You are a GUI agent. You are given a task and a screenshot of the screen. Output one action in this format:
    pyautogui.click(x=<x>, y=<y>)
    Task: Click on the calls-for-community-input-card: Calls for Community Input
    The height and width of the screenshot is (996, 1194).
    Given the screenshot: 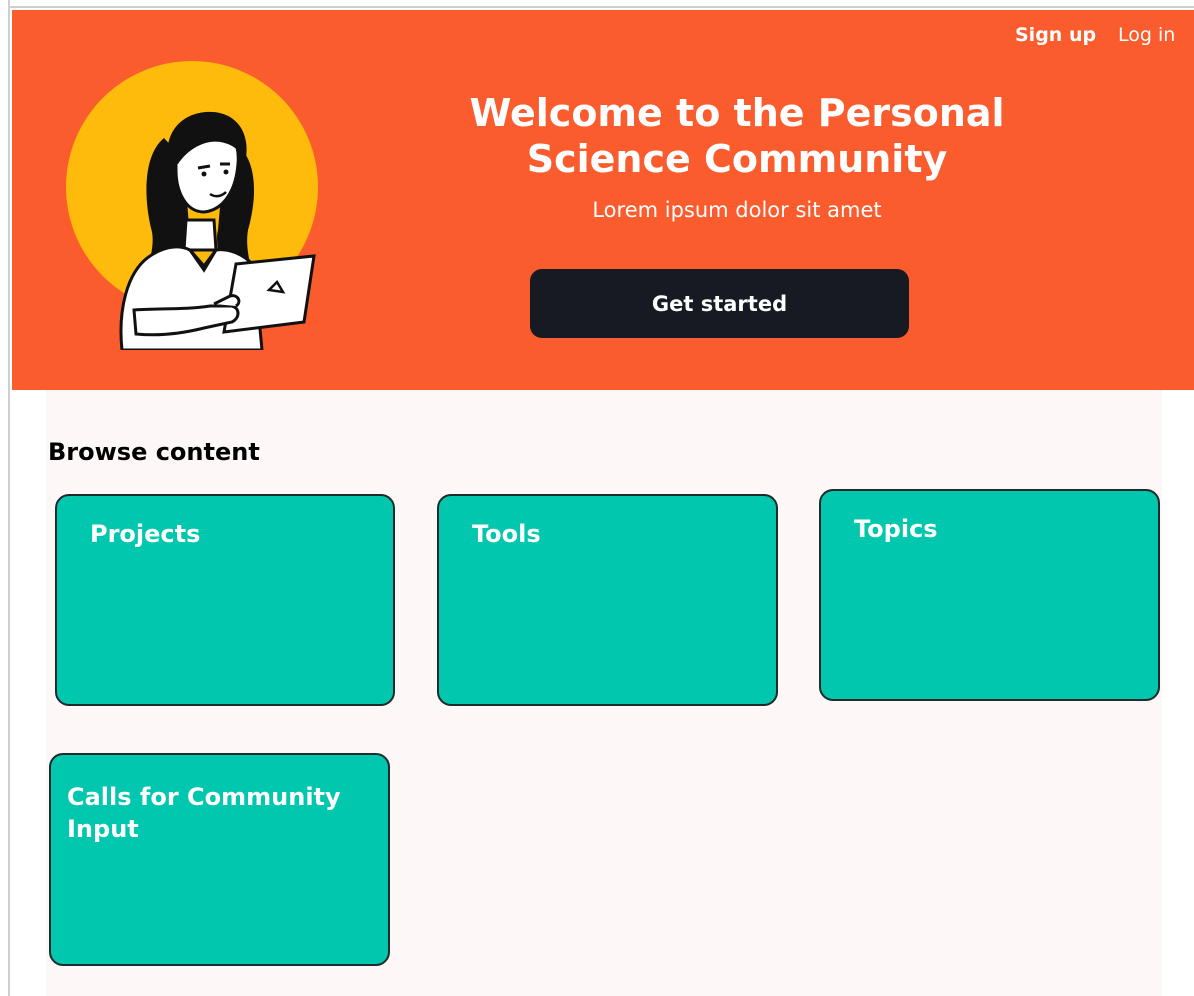 What is the action you would take?
    pyautogui.click(x=219, y=859)
    